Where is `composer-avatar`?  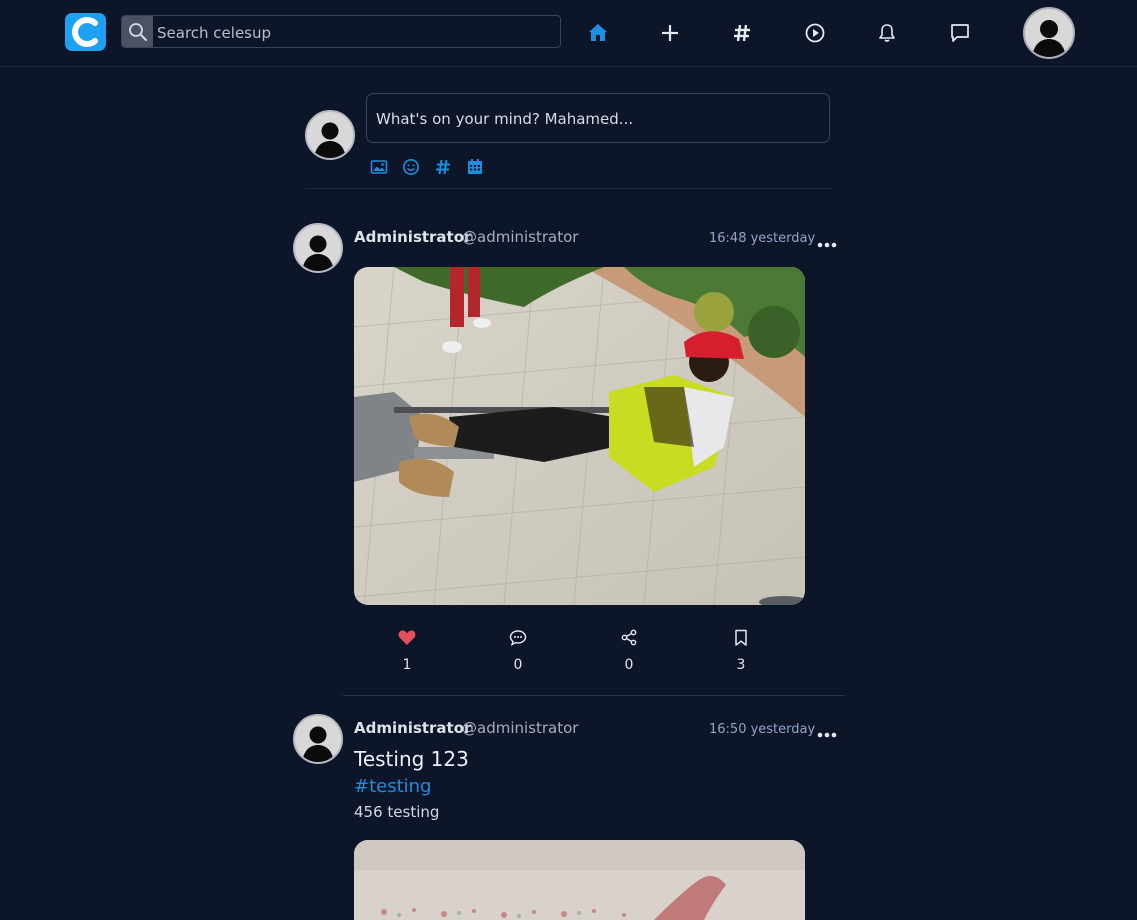 composer-avatar is located at coordinates (330, 135).